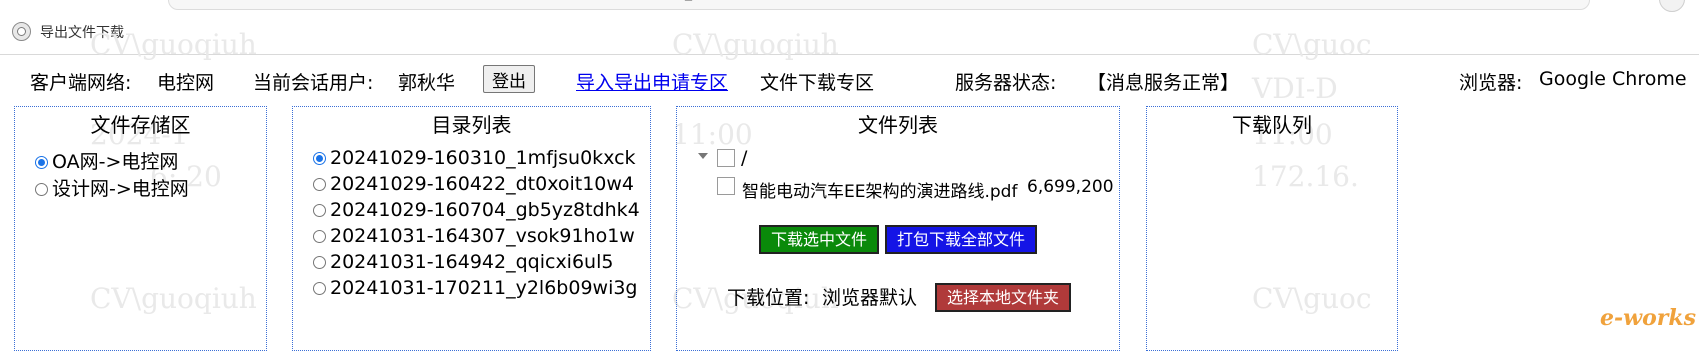  I want to click on file-size: 6,699,200, so click(1070, 187).